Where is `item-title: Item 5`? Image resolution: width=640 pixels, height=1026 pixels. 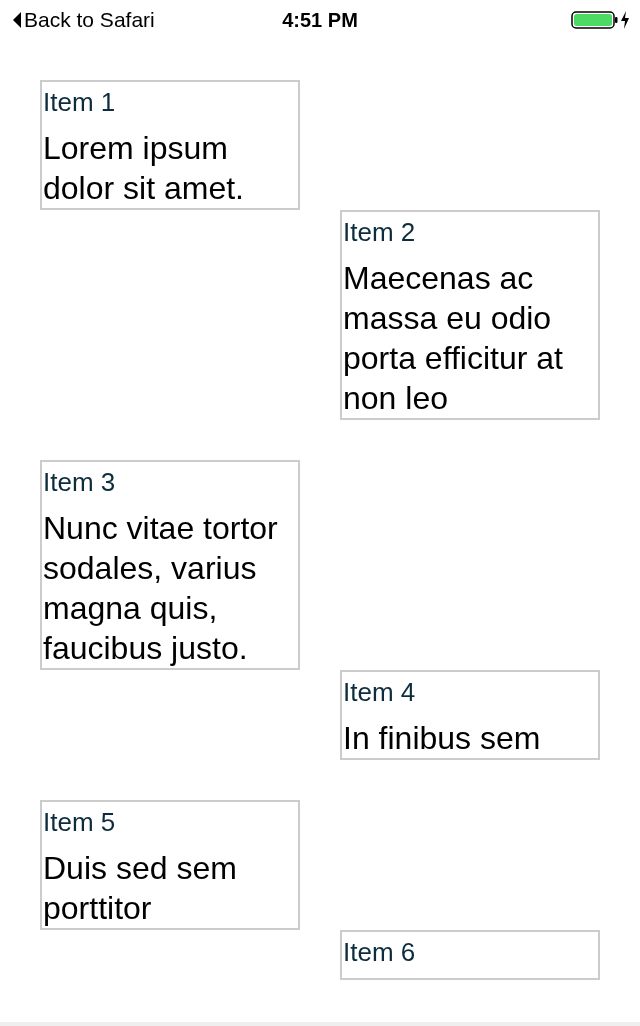
item-title: Item 5 is located at coordinates (80, 822).